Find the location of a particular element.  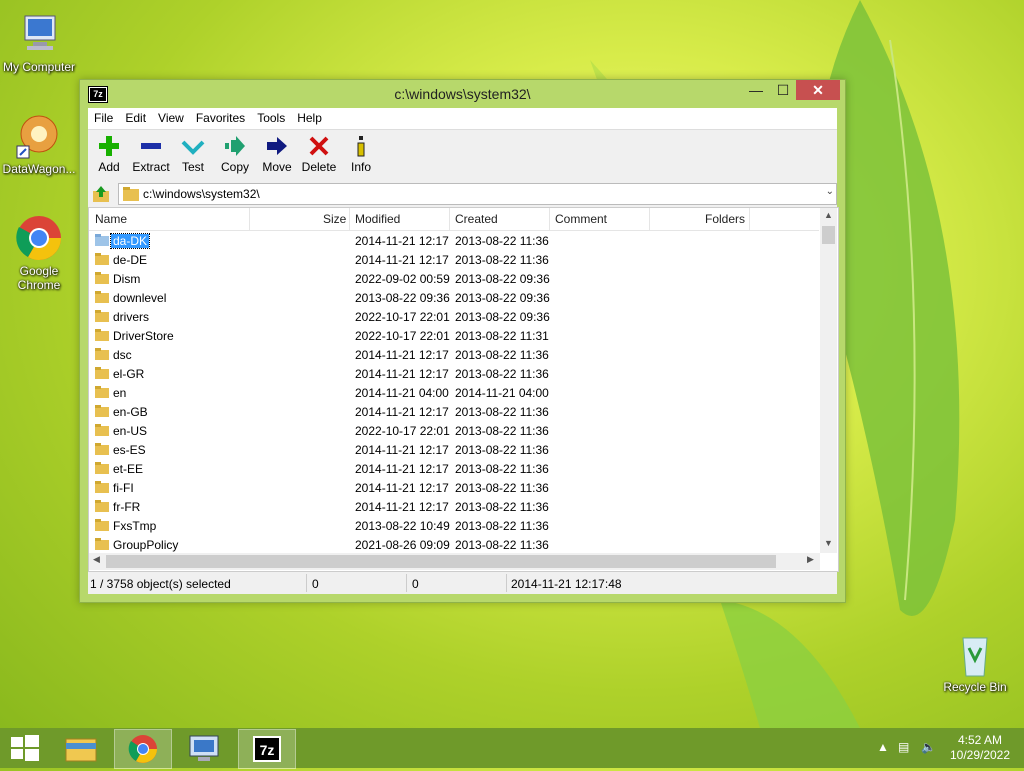

add-button: Add is located at coordinates (109, 154).